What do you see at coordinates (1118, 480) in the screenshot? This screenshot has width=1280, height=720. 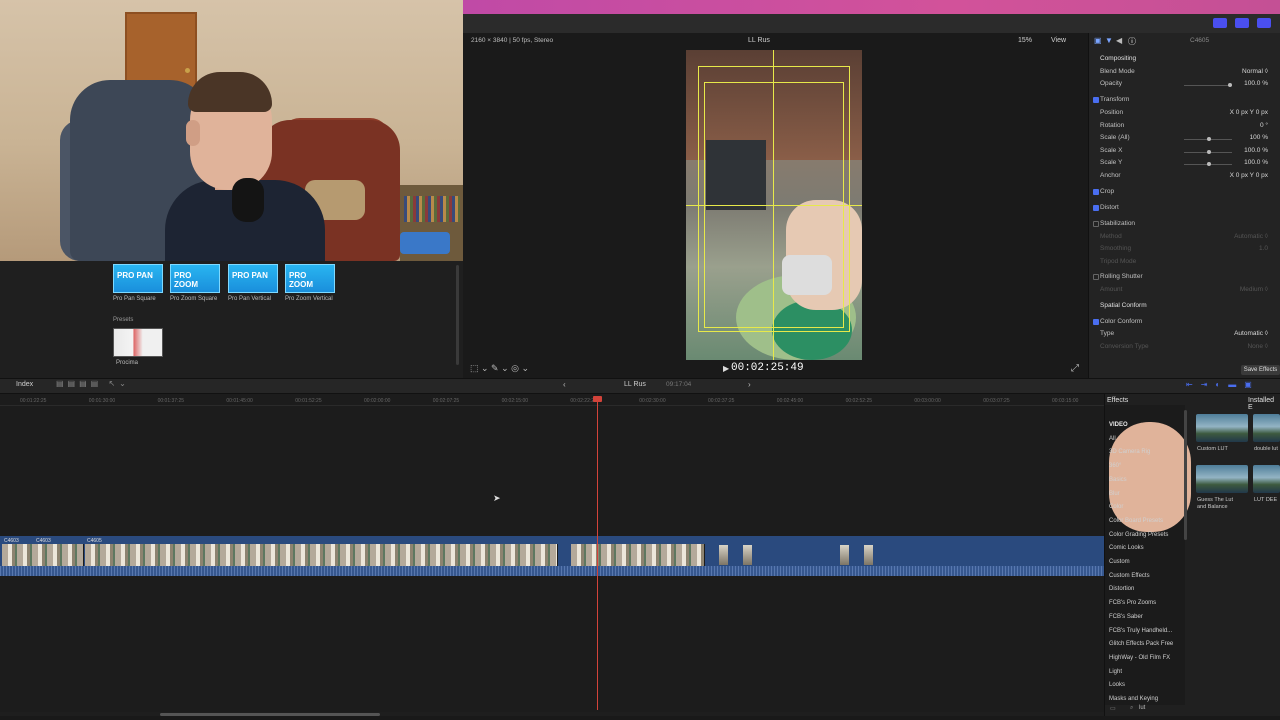 I see `category-item: Basics` at bounding box center [1118, 480].